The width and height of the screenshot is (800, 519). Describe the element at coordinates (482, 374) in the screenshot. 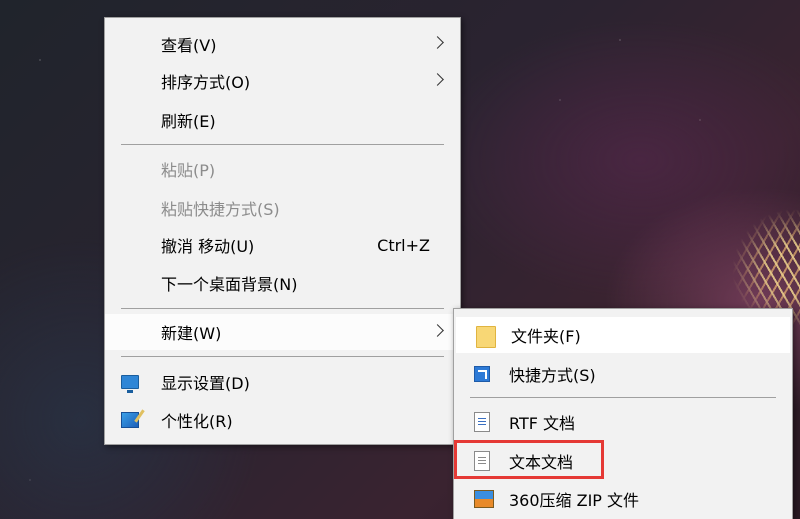

I see `shortcut-icon` at that location.